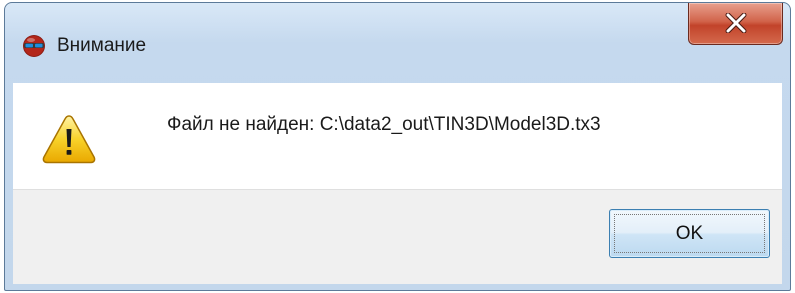  I want to click on close-icon, so click(736, 23).